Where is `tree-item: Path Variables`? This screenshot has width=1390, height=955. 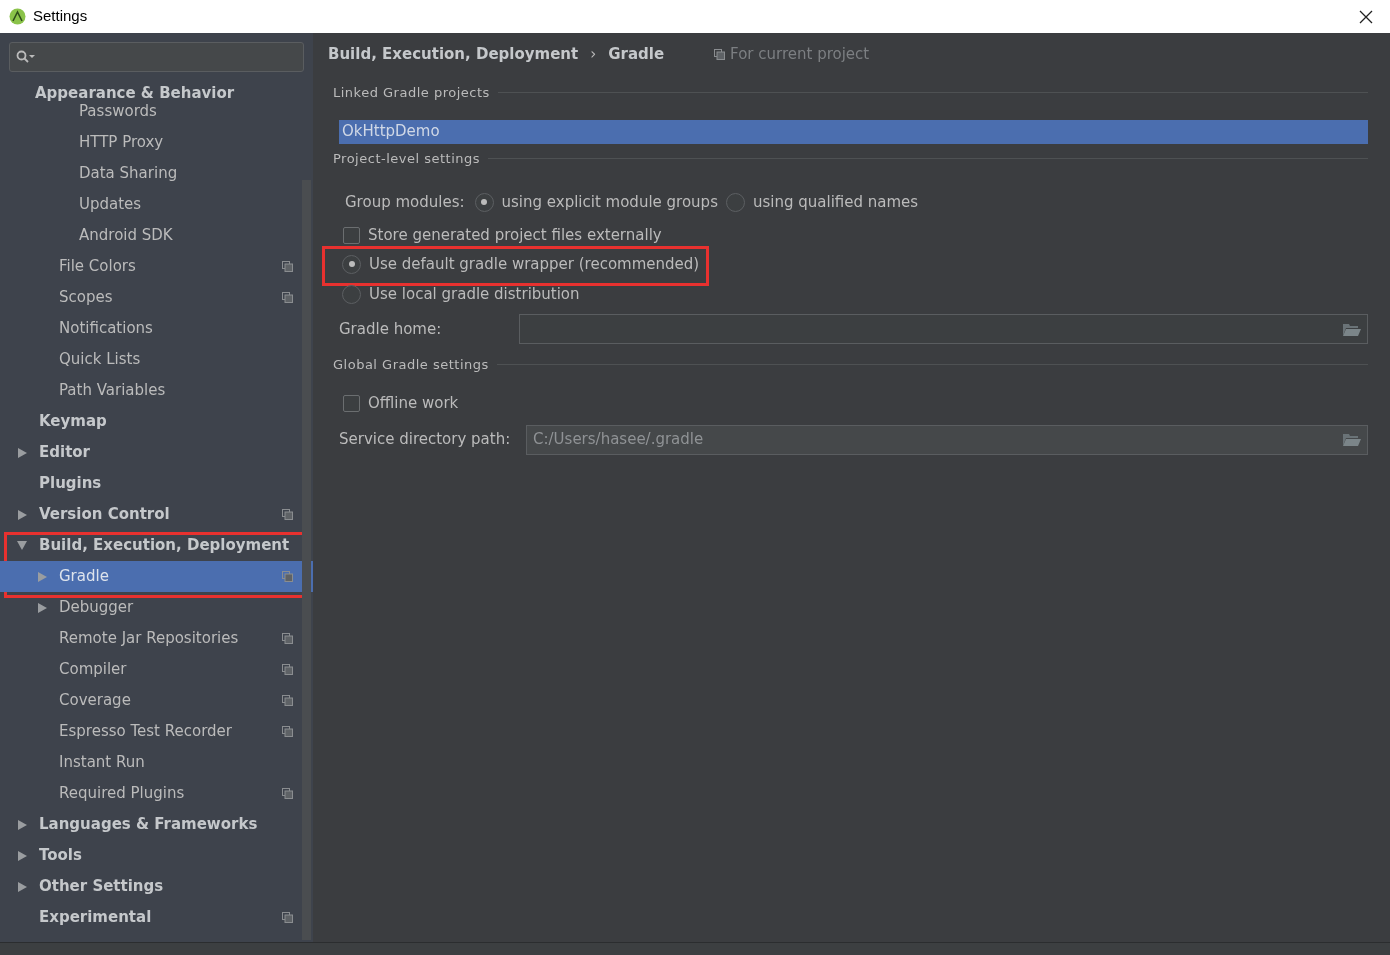 tree-item: Path Variables is located at coordinates (156, 390).